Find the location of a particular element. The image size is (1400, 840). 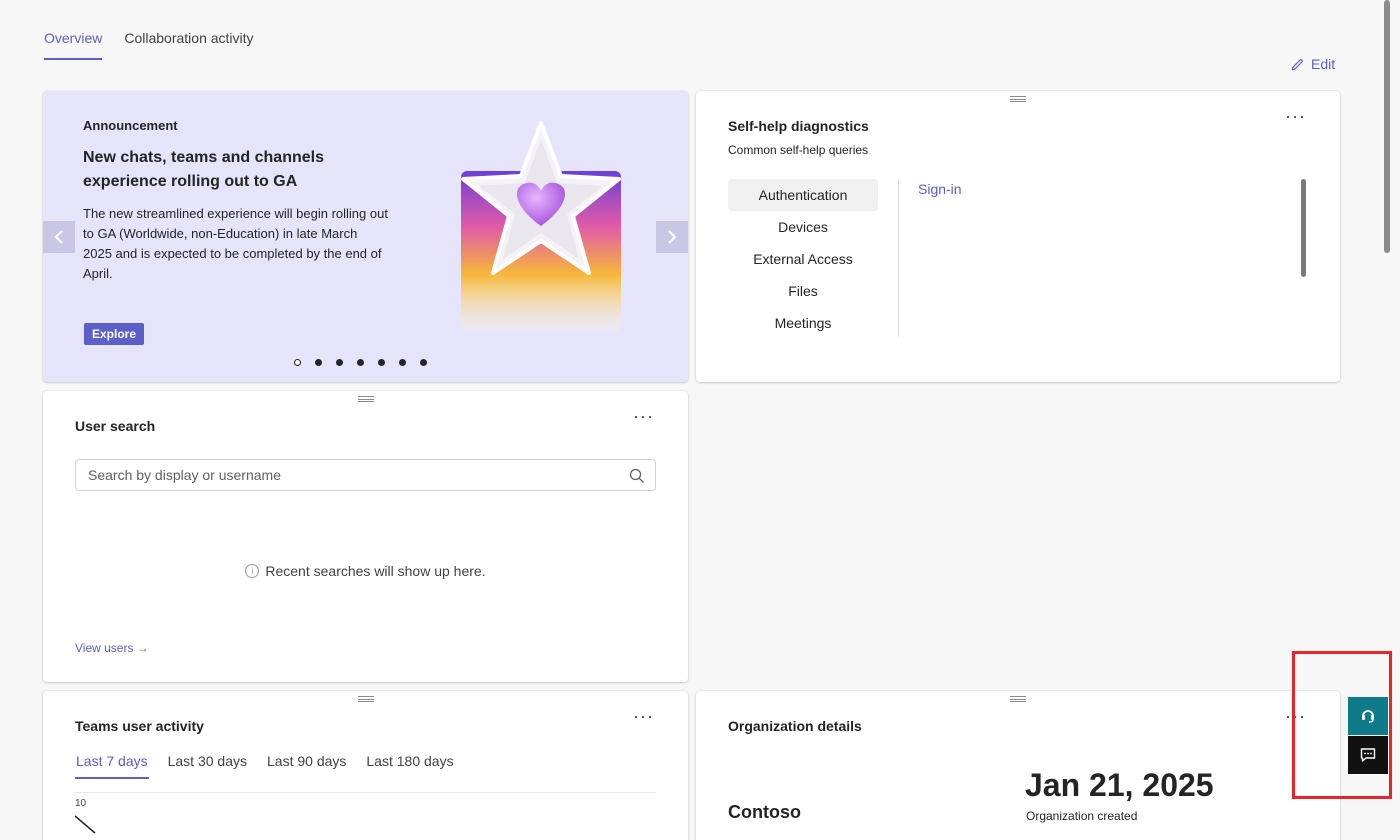

recent-searches-message: i Recent searches will show up here. is located at coordinates (365, 571).